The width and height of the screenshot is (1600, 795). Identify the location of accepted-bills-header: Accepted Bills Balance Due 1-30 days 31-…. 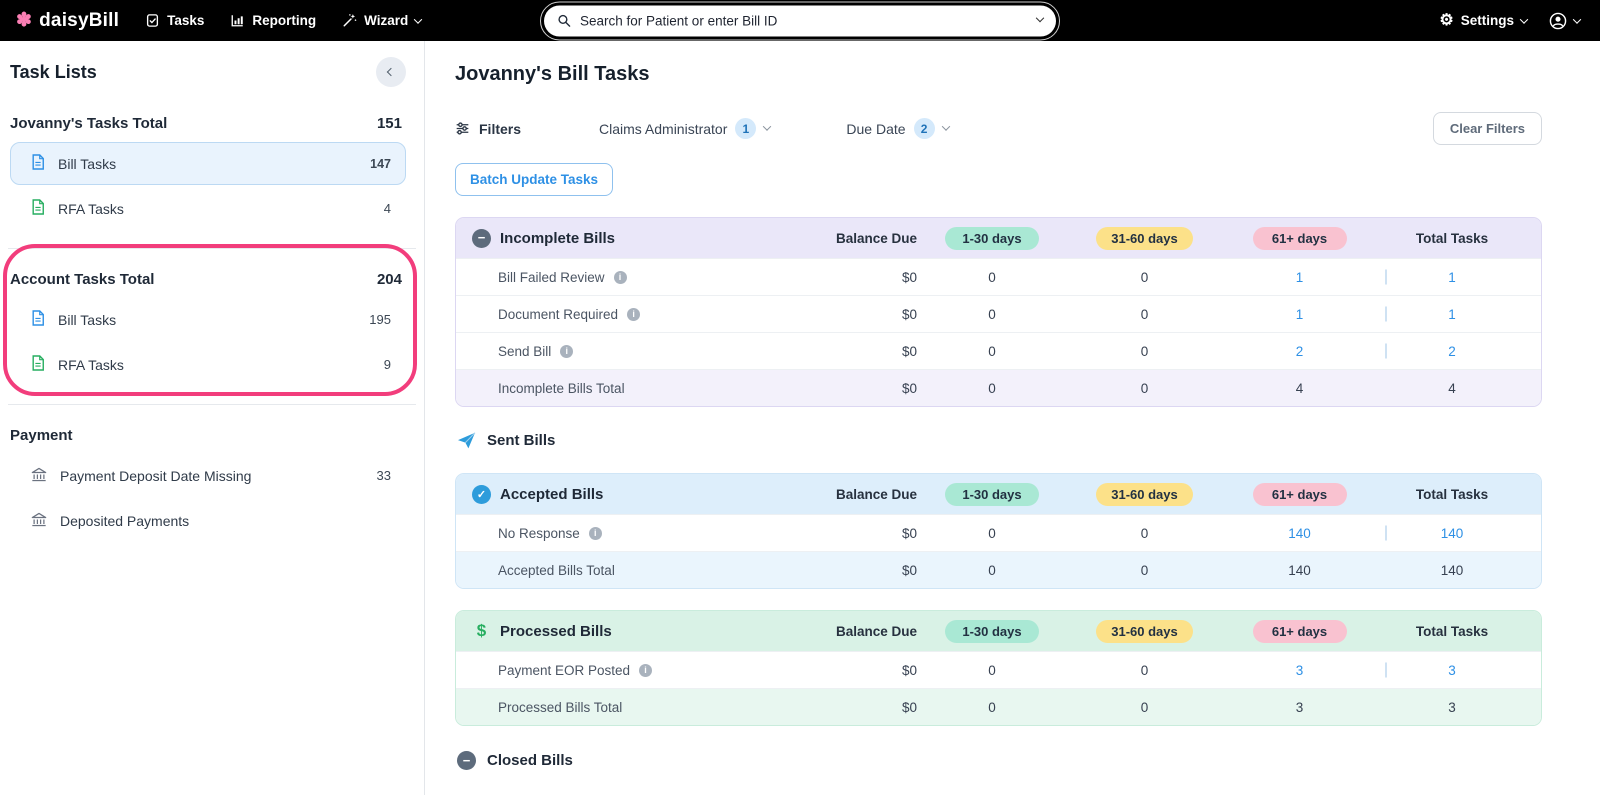
(998, 494).